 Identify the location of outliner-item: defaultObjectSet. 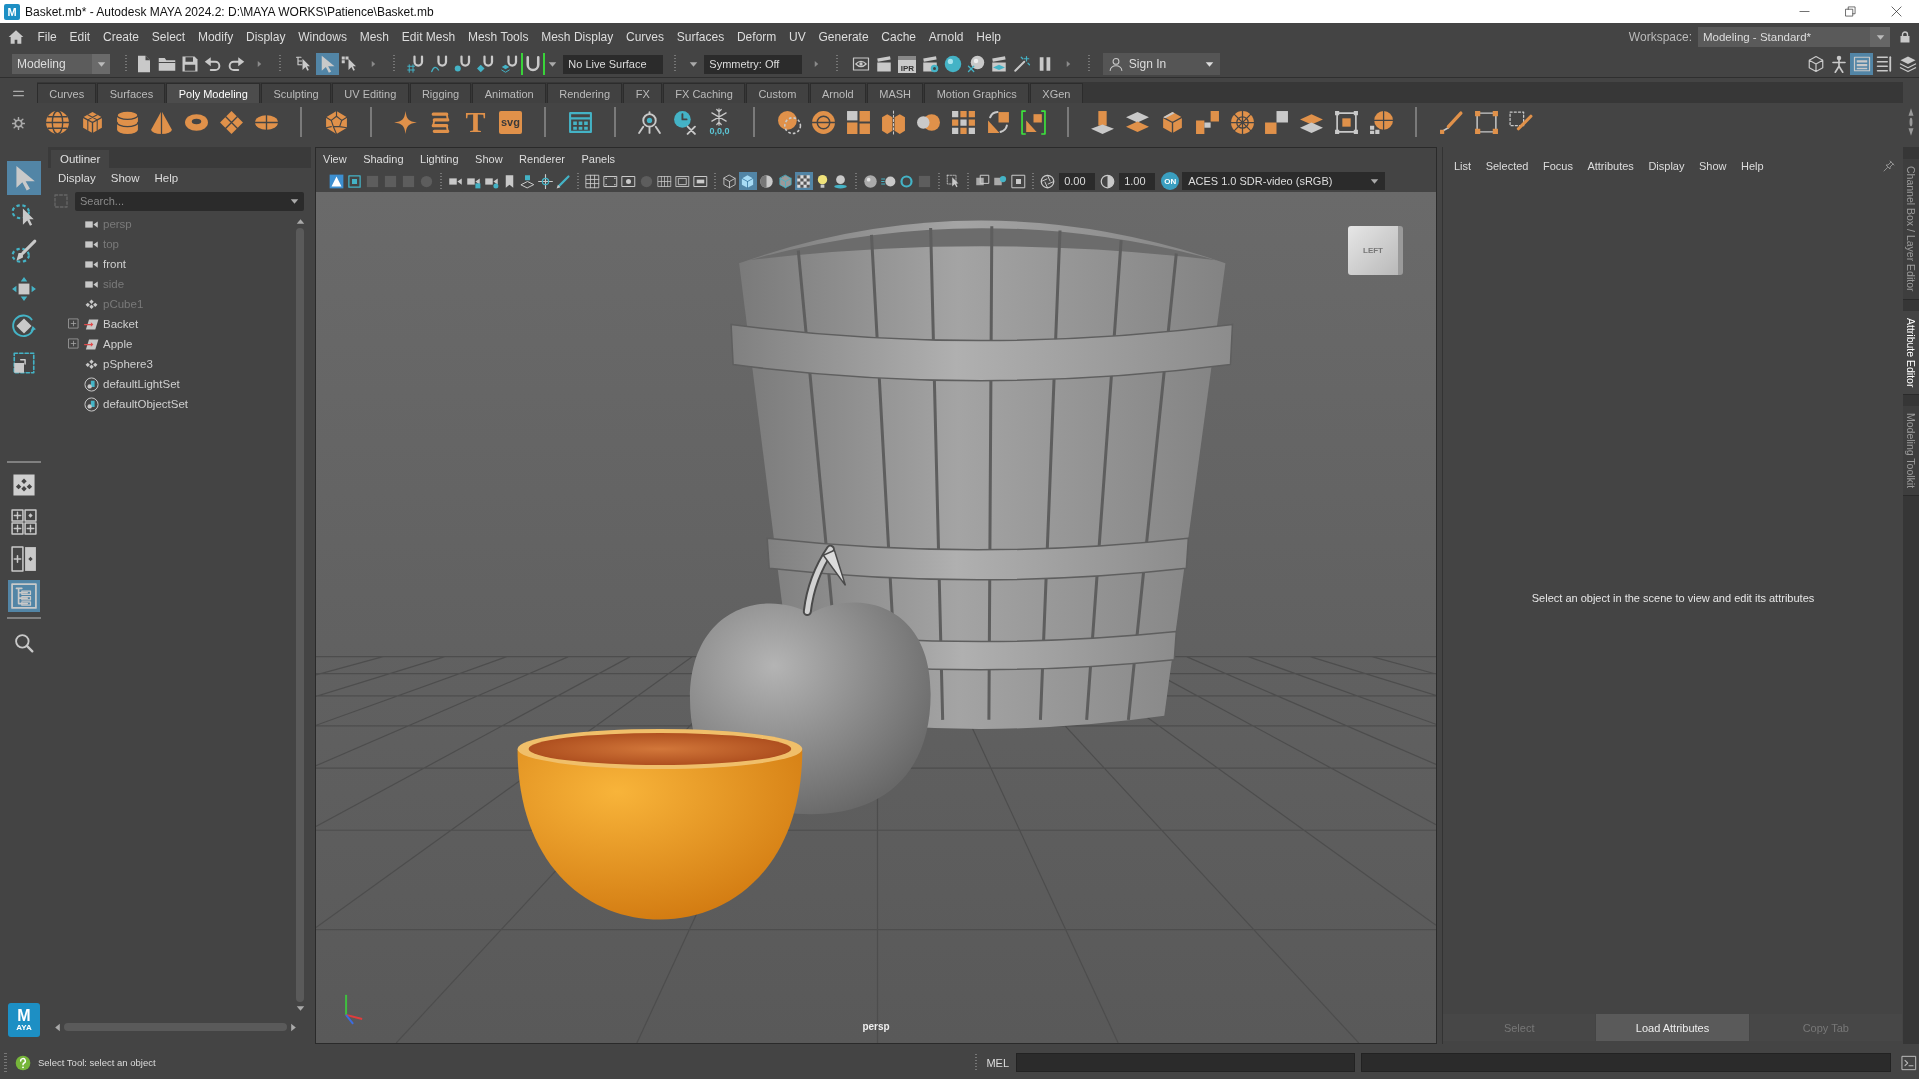
(146, 404).